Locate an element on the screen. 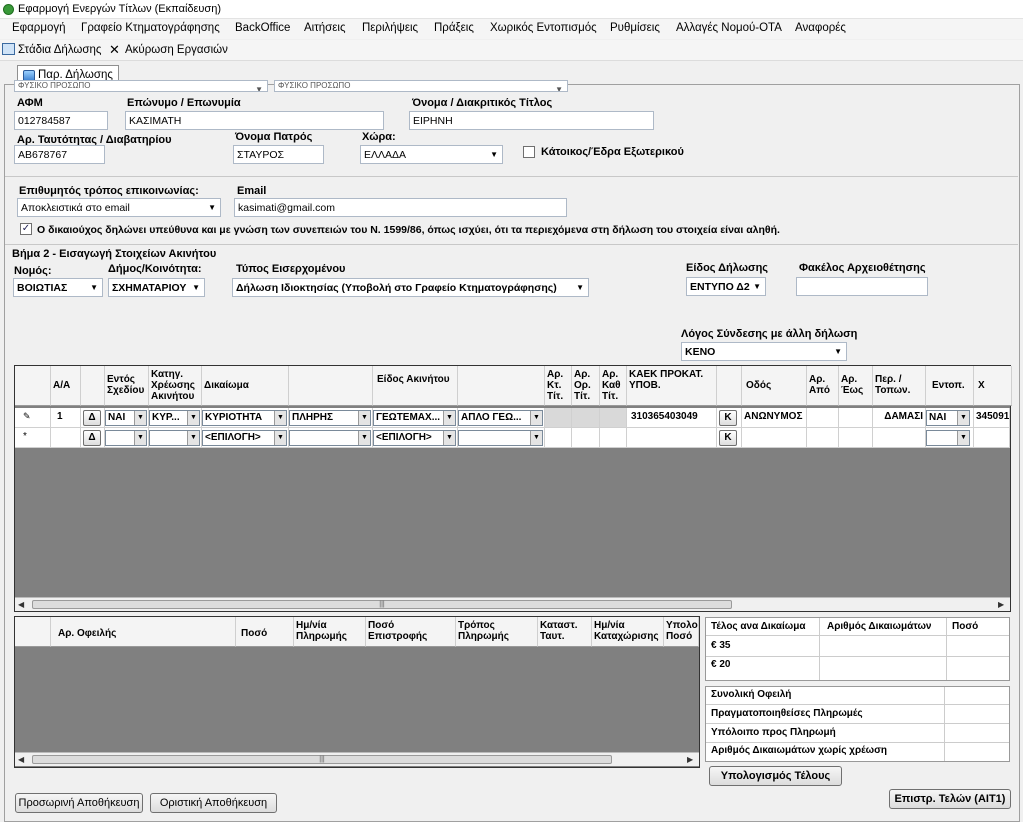  dimos-select: ΣΧΗΜΑΤΑΡΙΟΥ is located at coordinates (156, 287).